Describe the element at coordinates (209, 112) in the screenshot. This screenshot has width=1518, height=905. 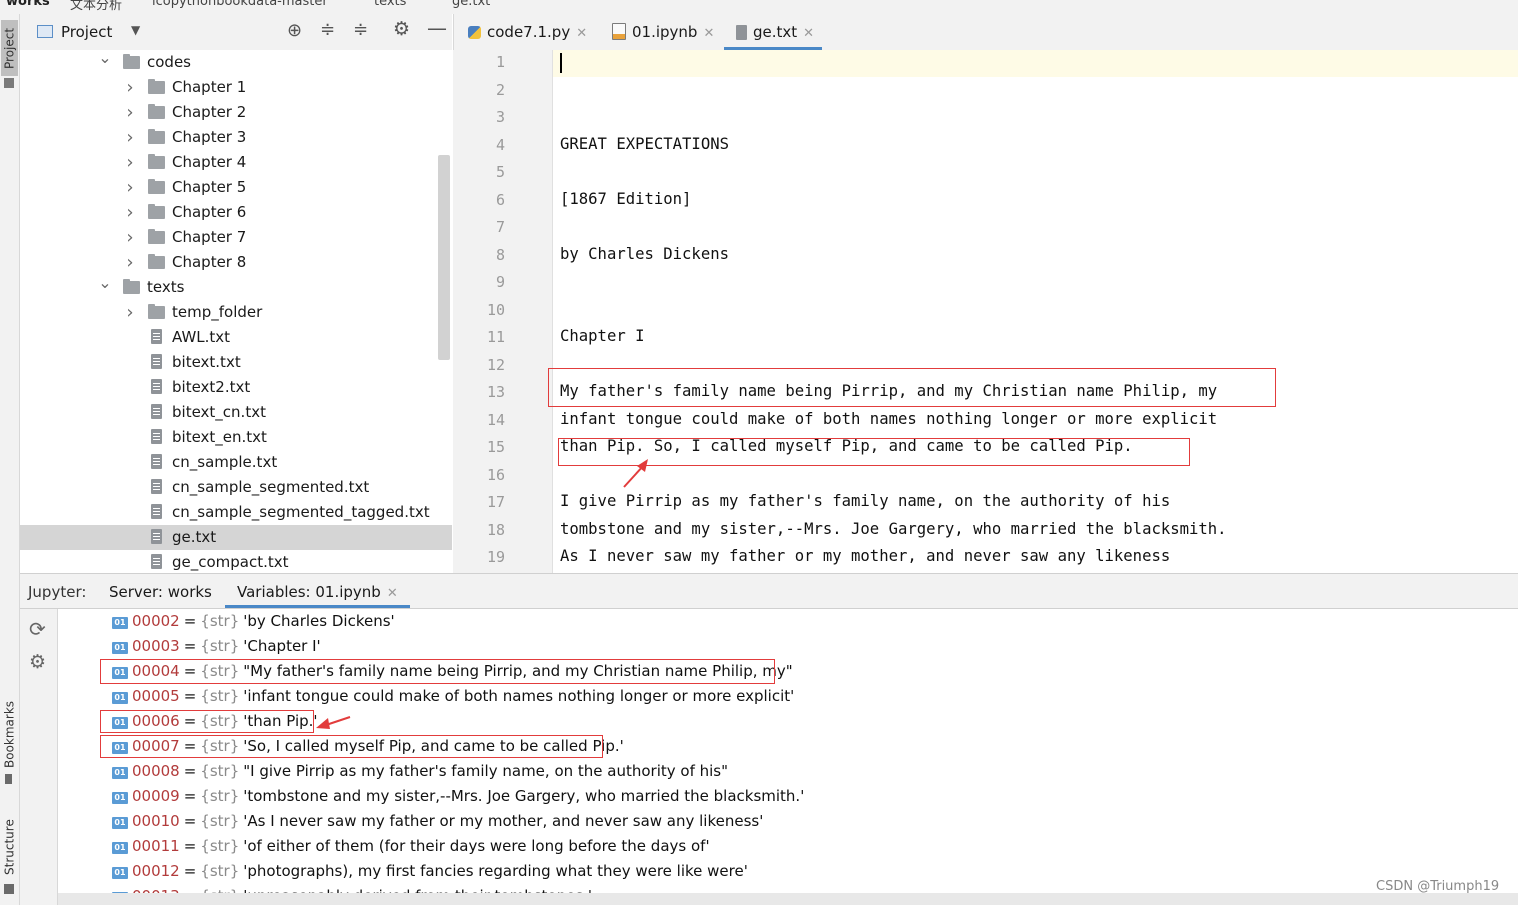
I see `tree-item-label: Chapter 2` at that location.